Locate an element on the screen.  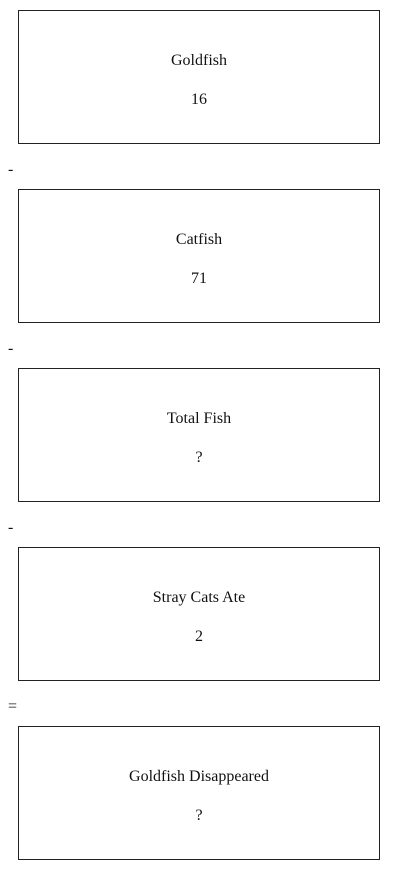
total-fish-box: Total Fish ? is located at coordinates (199, 435).